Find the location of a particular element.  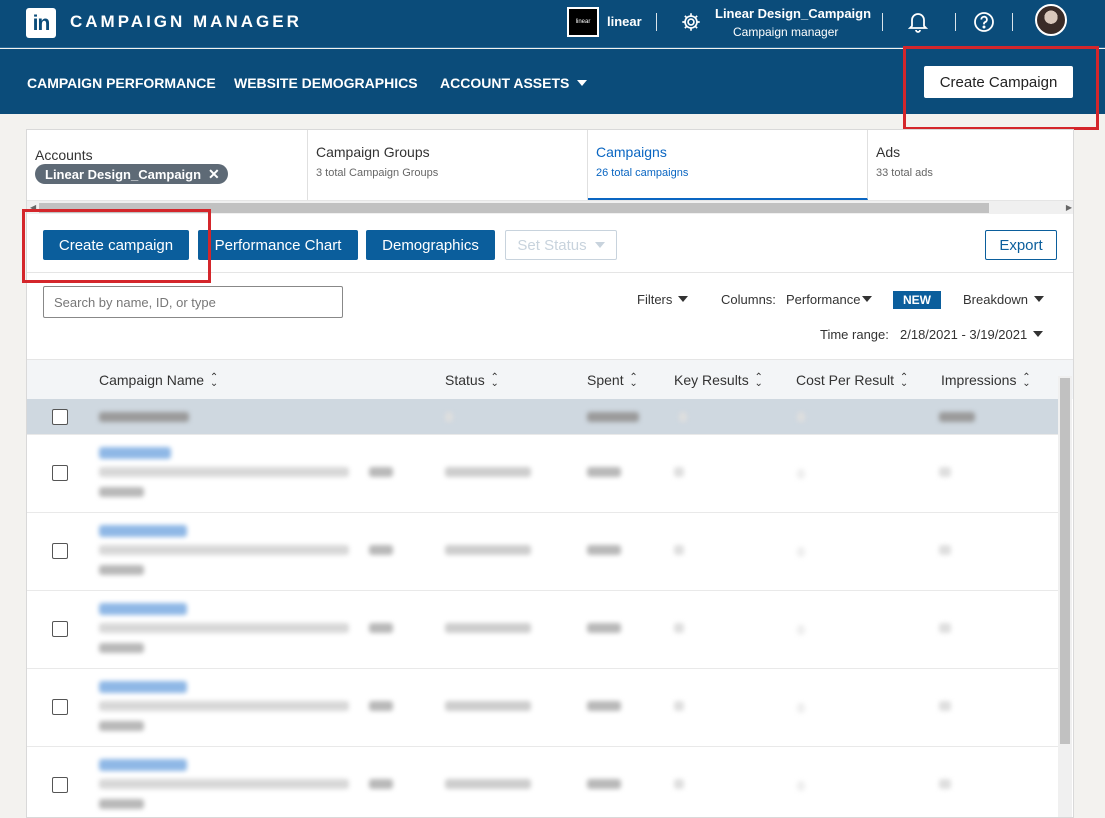

account-logo: linear is located at coordinates (583, 22).